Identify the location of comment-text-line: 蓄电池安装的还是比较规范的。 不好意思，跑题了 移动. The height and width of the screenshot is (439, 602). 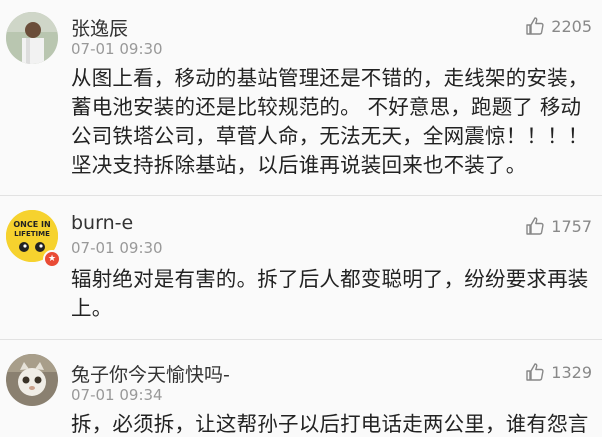
(326, 107).